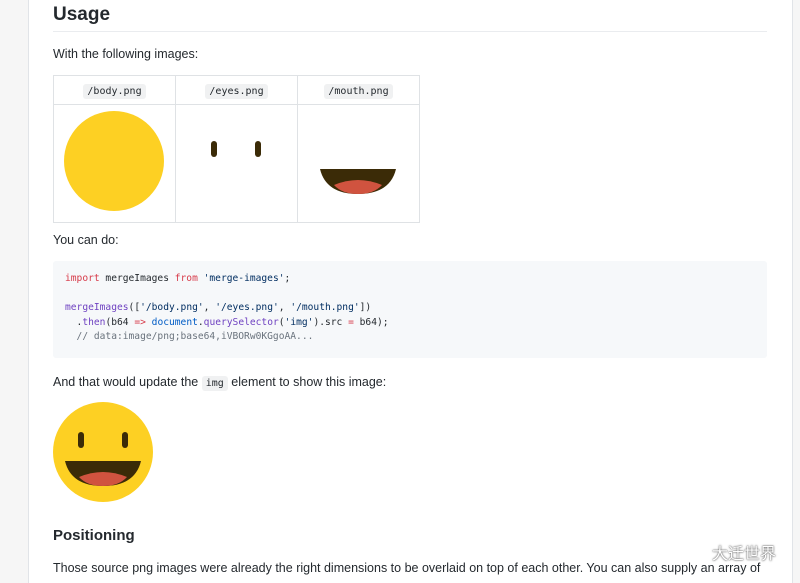 Image resolution: width=800 pixels, height=583 pixels. I want to click on heading-divider, so click(410, 31).